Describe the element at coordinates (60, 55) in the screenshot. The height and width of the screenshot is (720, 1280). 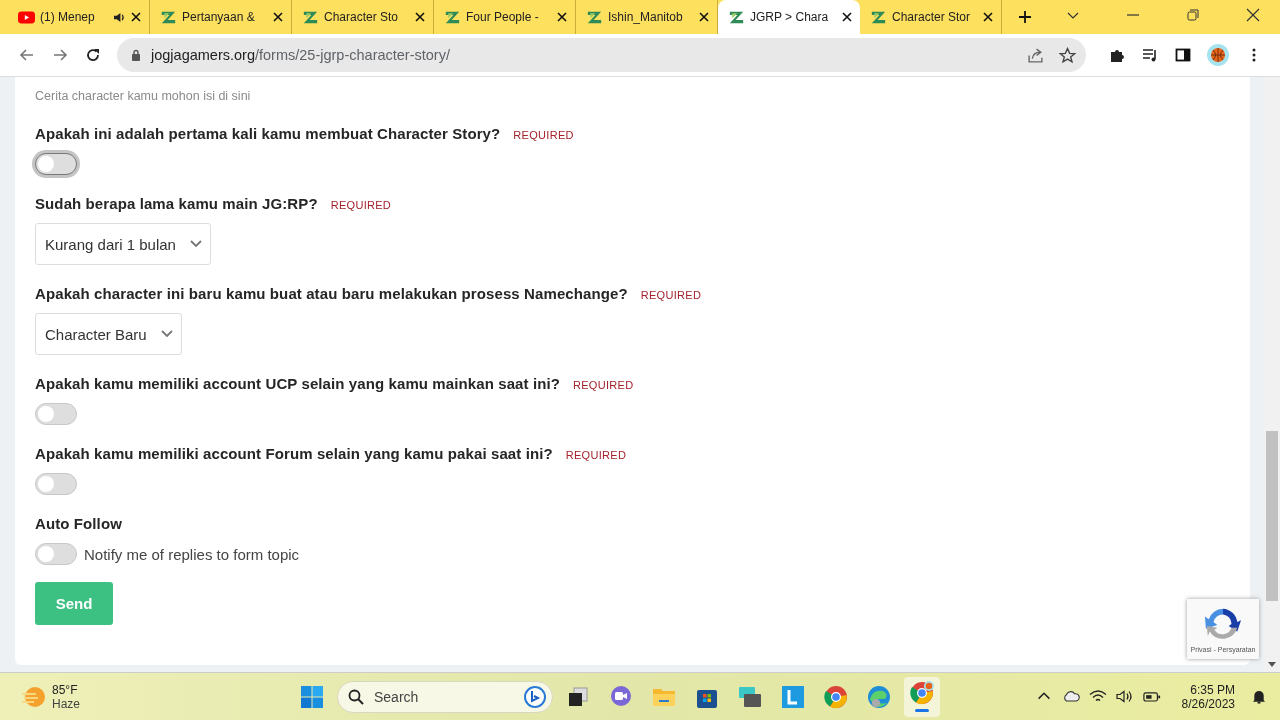
I see `forward-icon` at that location.